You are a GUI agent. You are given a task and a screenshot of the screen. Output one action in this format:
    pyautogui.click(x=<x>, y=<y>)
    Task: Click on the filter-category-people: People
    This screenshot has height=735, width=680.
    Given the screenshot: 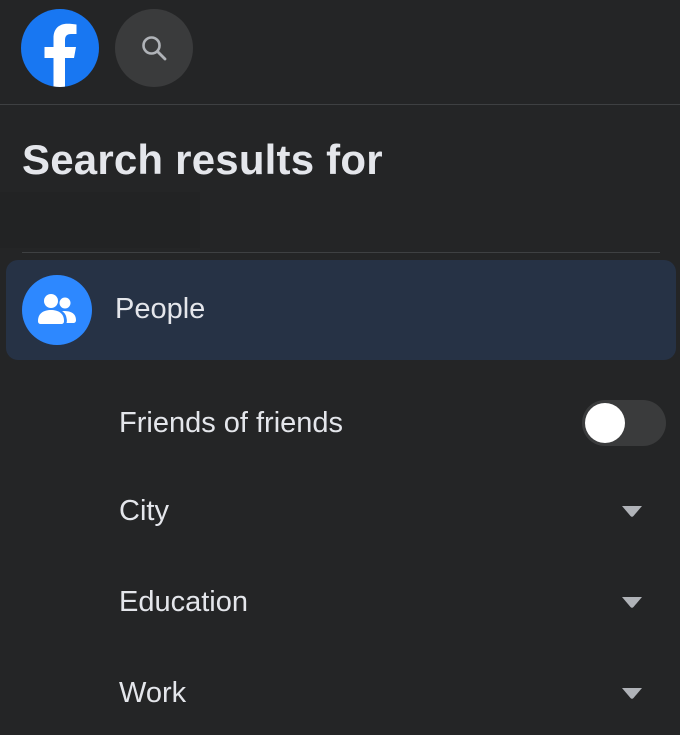 What is the action you would take?
    pyautogui.click(x=341, y=310)
    